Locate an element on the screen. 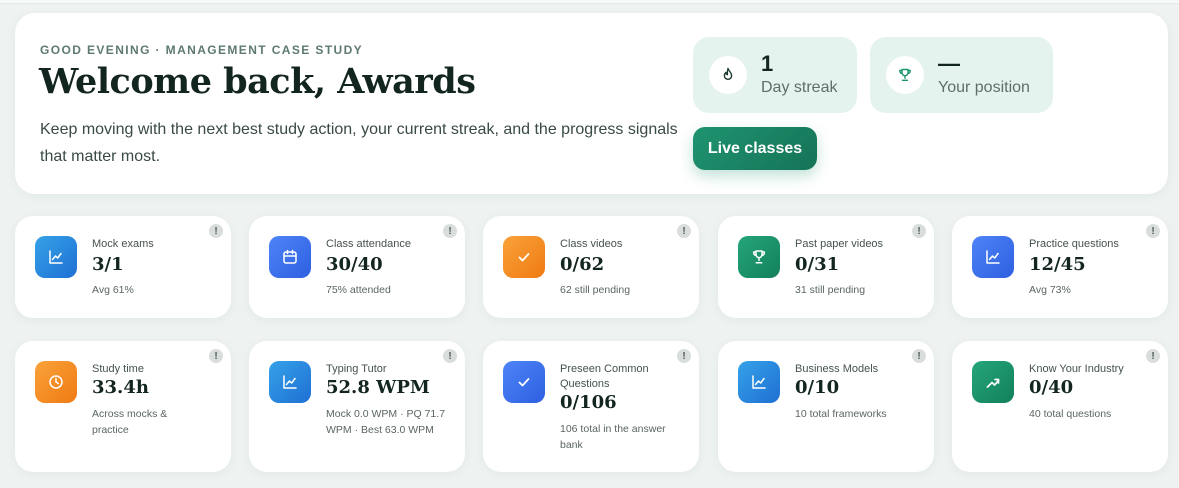 This screenshot has width=1179, height=488. card-title: Preseen Common Questions is located at coordinates (604, 376).